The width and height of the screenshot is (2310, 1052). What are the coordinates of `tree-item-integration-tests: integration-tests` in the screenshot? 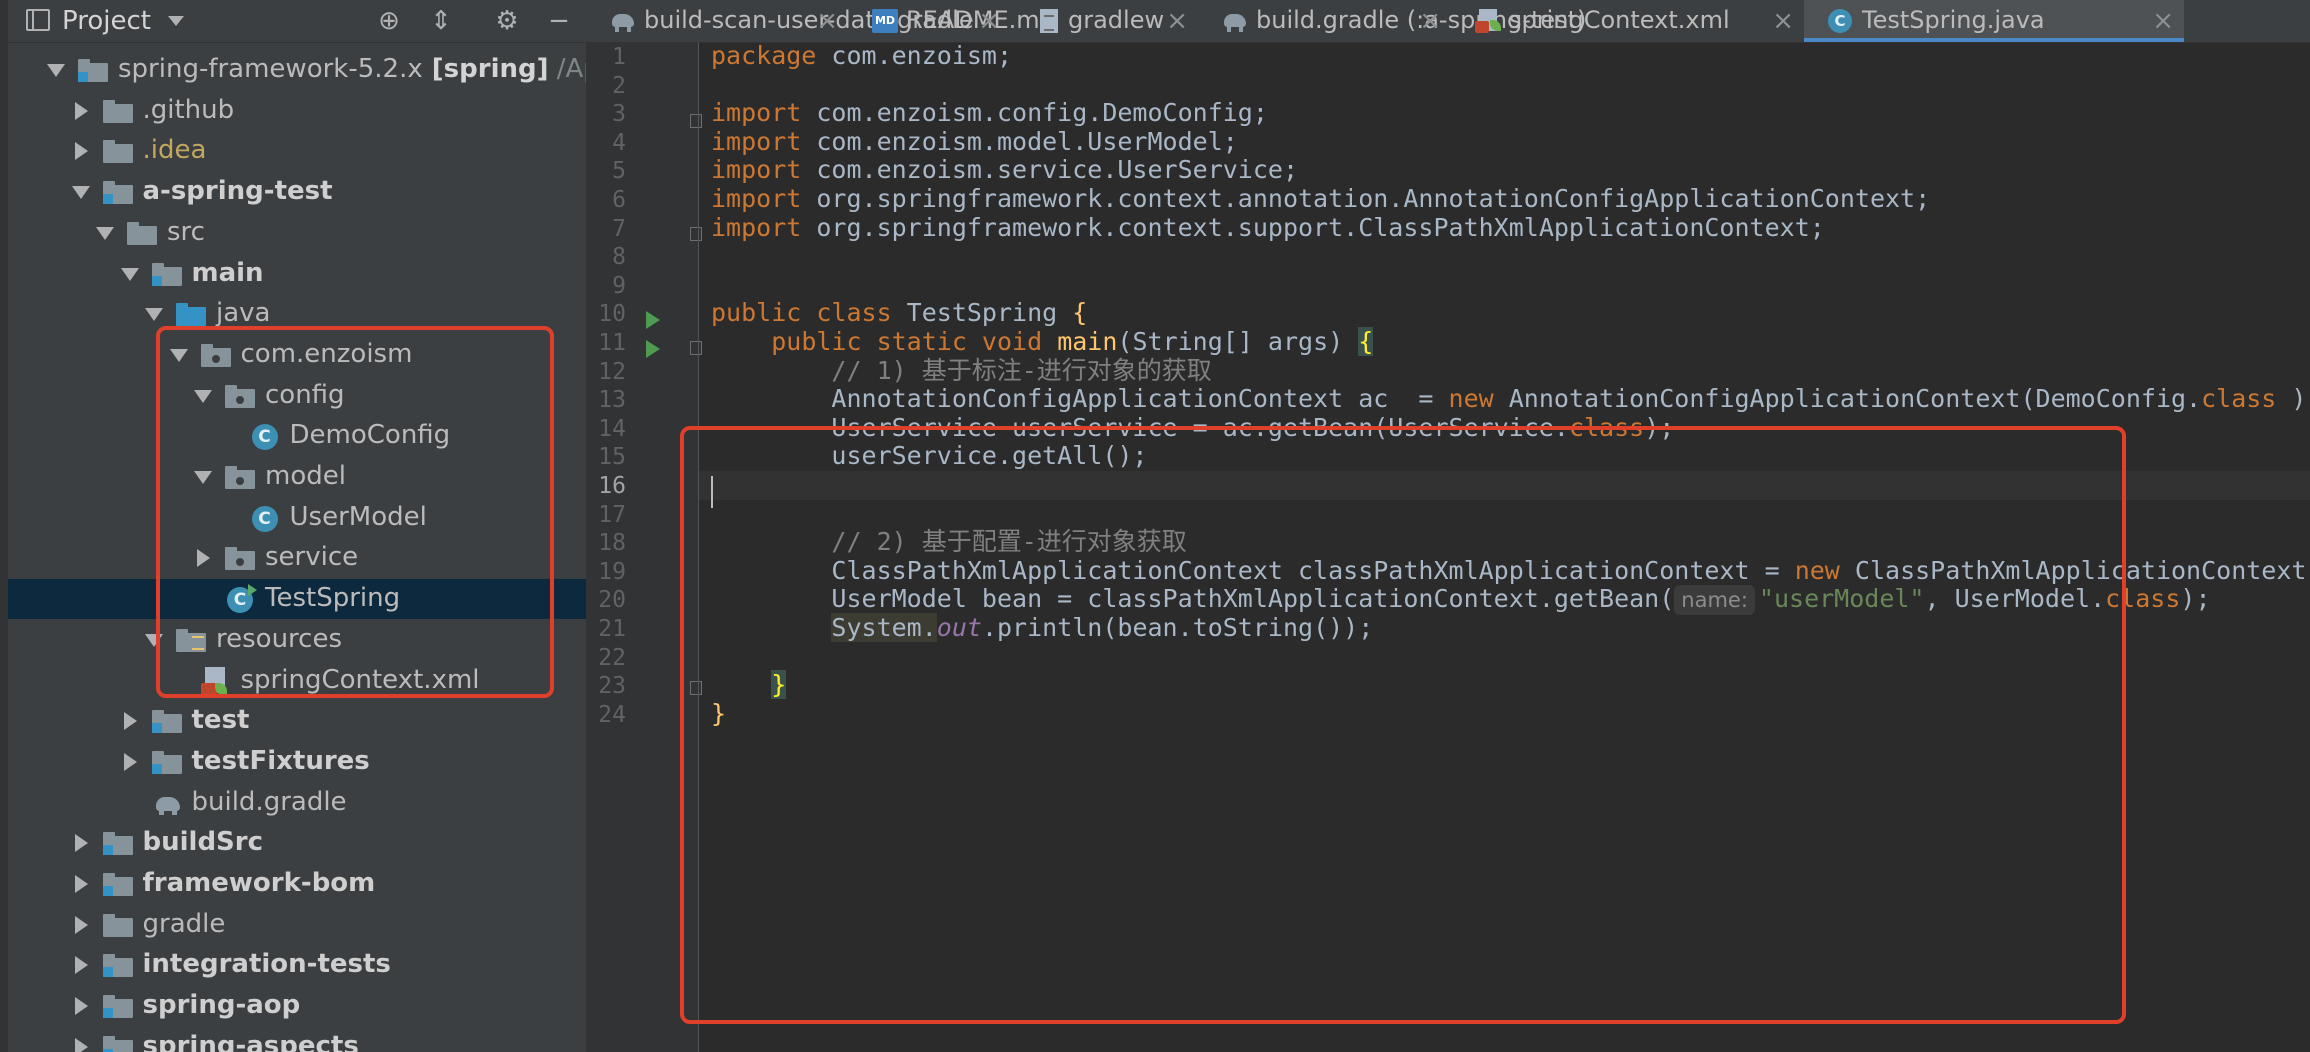 It's located at (293, 965).